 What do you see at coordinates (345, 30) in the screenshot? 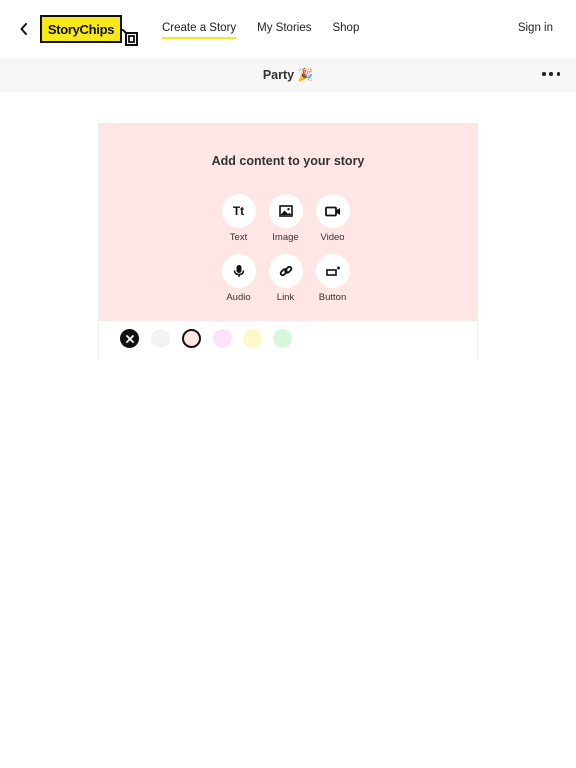
I see `nav-shop: Shop` at bounding box center [345, 30].